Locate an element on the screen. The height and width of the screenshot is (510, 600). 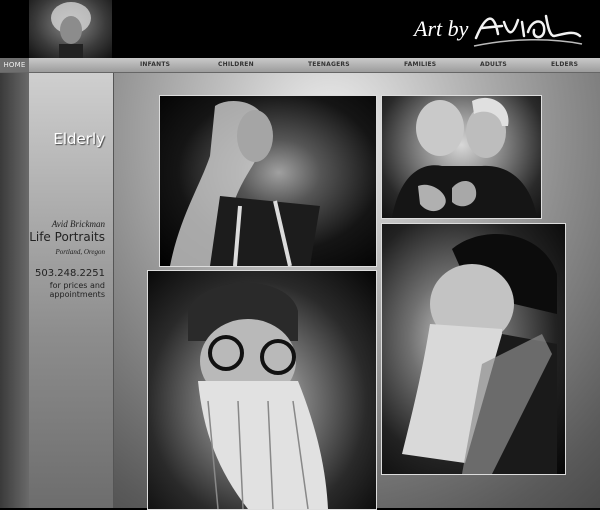
nav-families: FAMILIES is located at coordinates (420, 65).